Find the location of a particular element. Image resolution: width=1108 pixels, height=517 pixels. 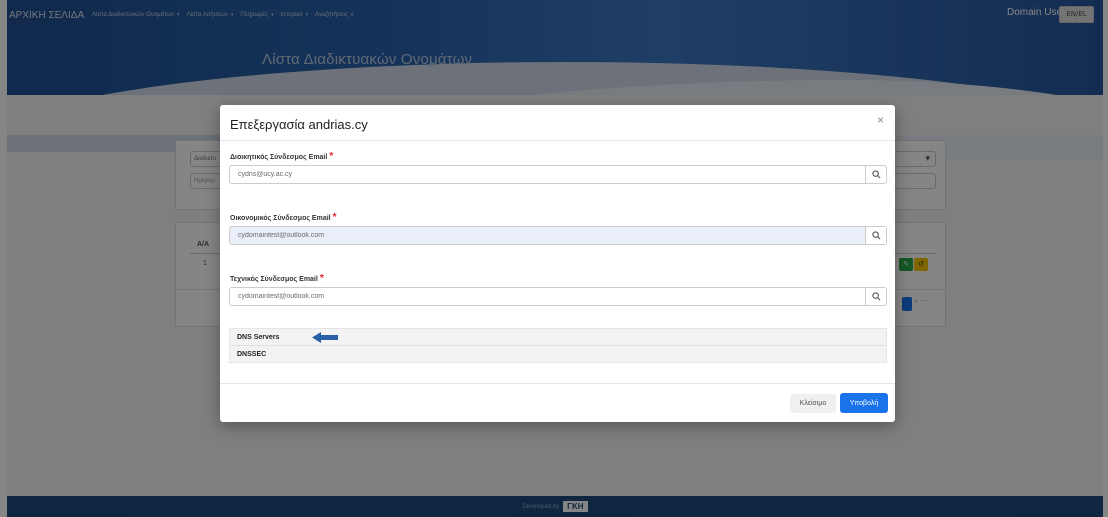

close-button: Κλείσιμο is located at coordinates (813, 403).